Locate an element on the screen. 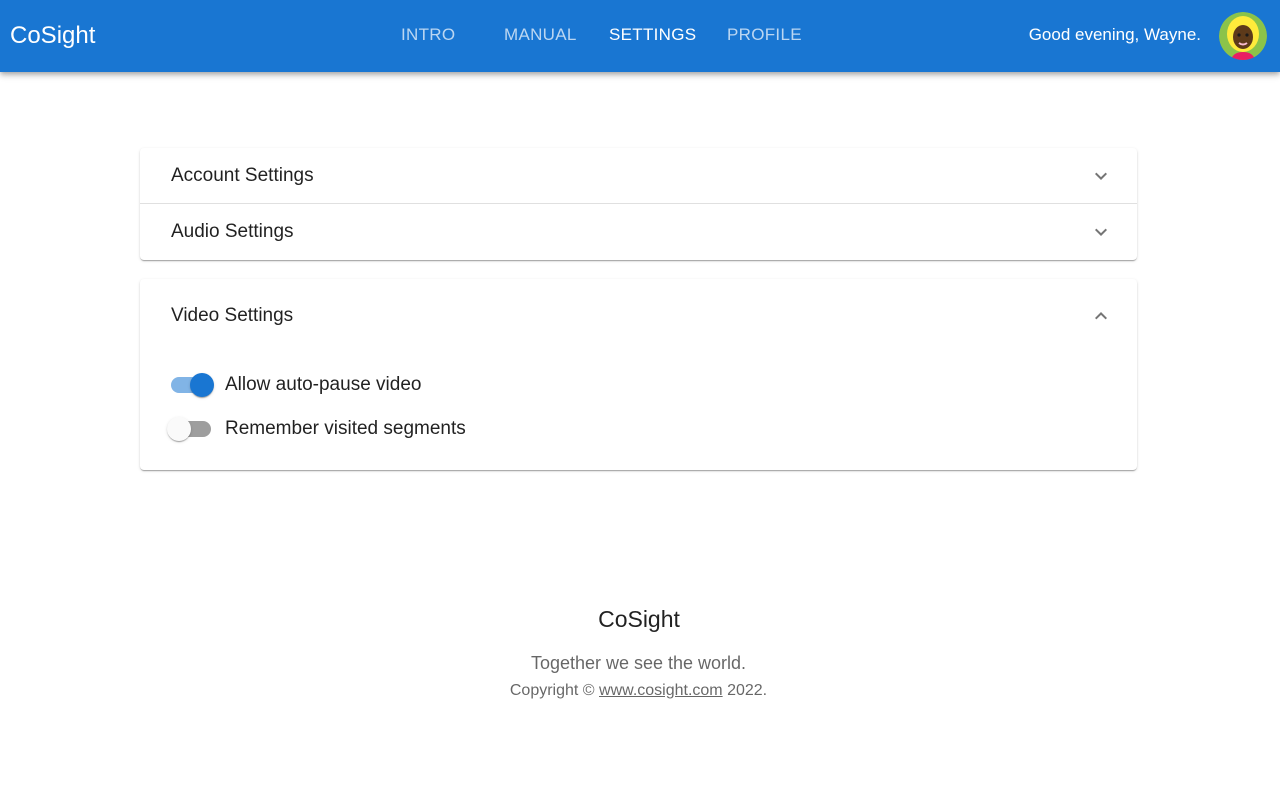  audio-settings-title: Audio Settings is located at coordinates (232, 231).